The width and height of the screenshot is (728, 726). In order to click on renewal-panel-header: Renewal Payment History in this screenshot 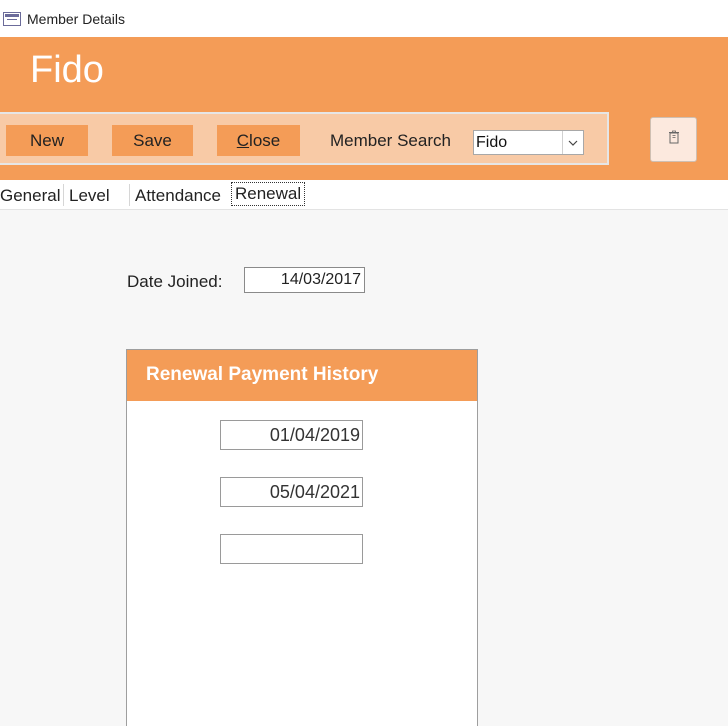, I will do `click(302, 375)`.